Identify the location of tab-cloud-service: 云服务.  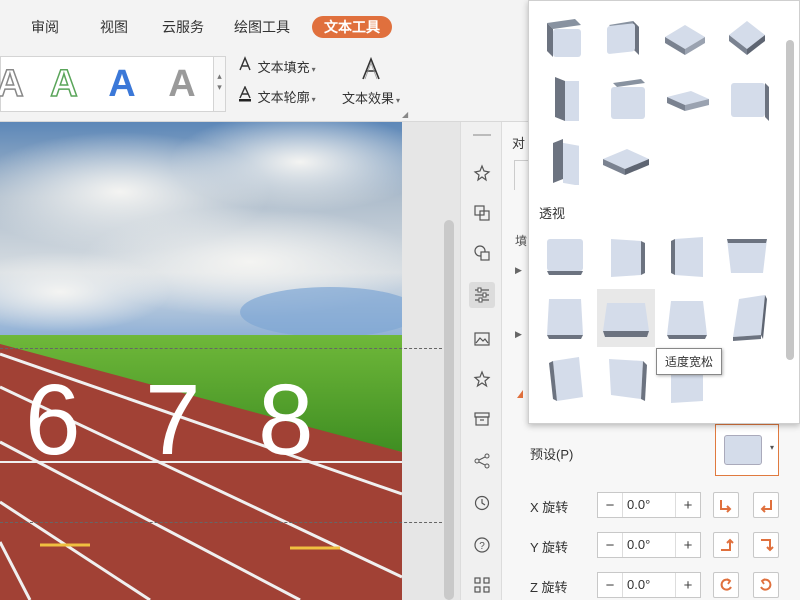
(183, 27).